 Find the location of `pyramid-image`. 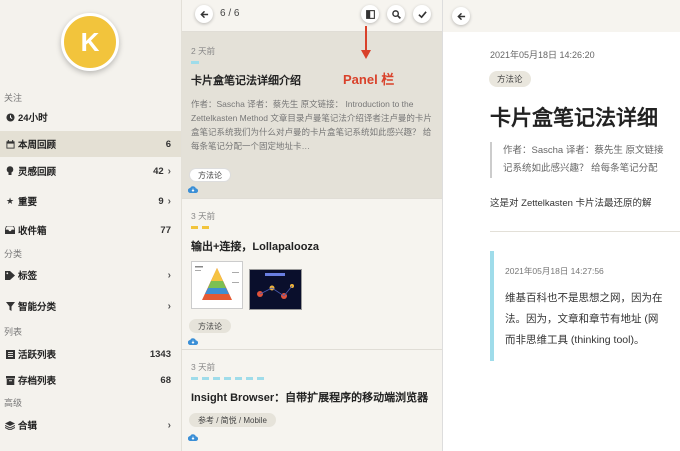

pyramid-image is located at coordinates (217, 283).